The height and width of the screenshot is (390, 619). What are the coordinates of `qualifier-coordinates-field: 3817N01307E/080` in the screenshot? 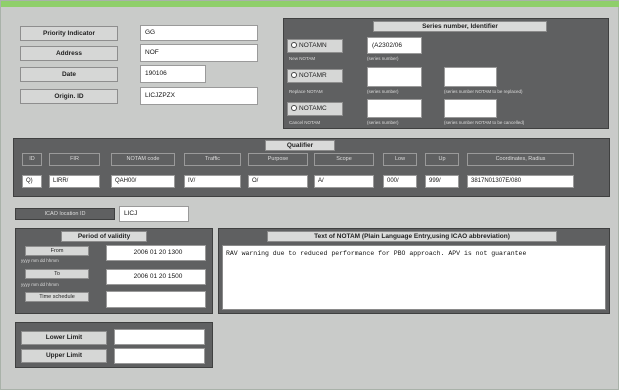 It's located at (520, 181).